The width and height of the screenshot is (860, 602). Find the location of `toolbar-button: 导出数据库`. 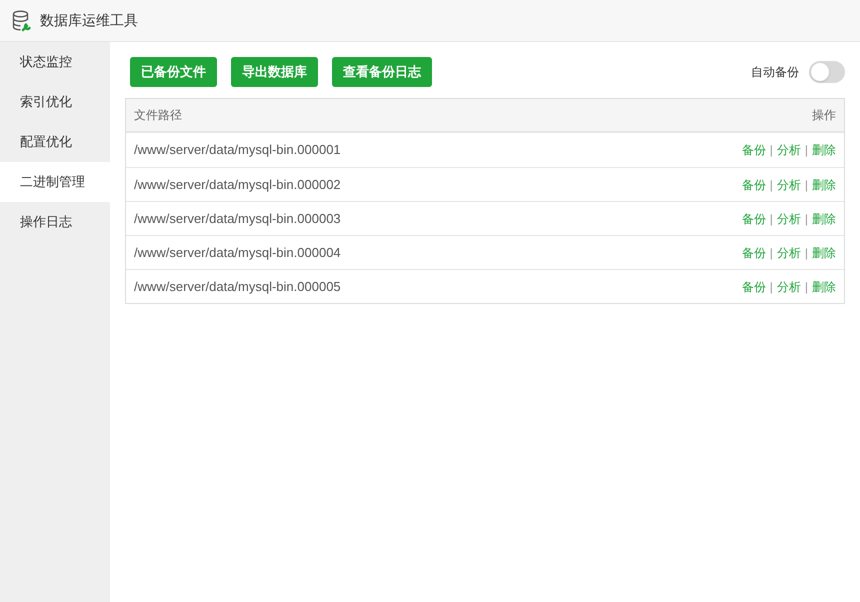

toolbar-button: 导出数据库 is located at coordinates (274, 72).